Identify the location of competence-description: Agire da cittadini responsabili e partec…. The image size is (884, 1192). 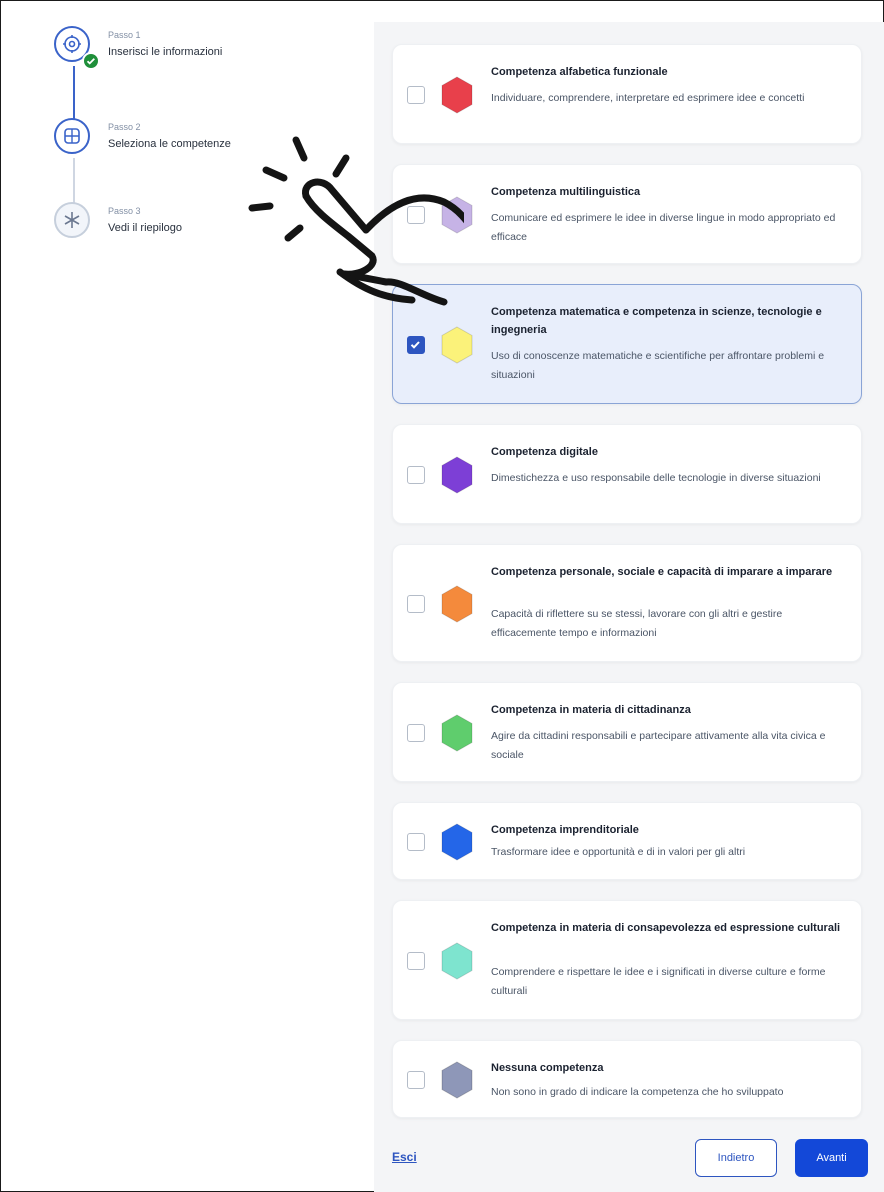
(658, 745).